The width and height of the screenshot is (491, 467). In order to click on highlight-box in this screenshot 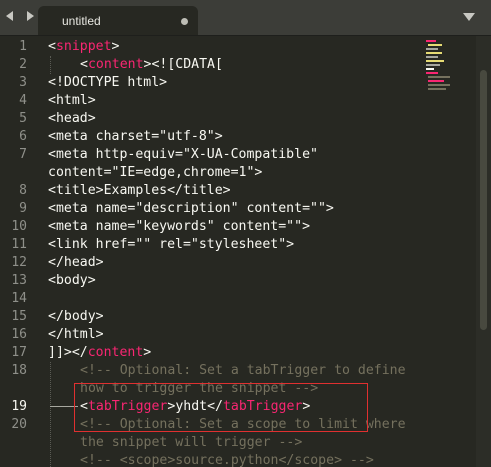, I will do `click(221, 407)`.